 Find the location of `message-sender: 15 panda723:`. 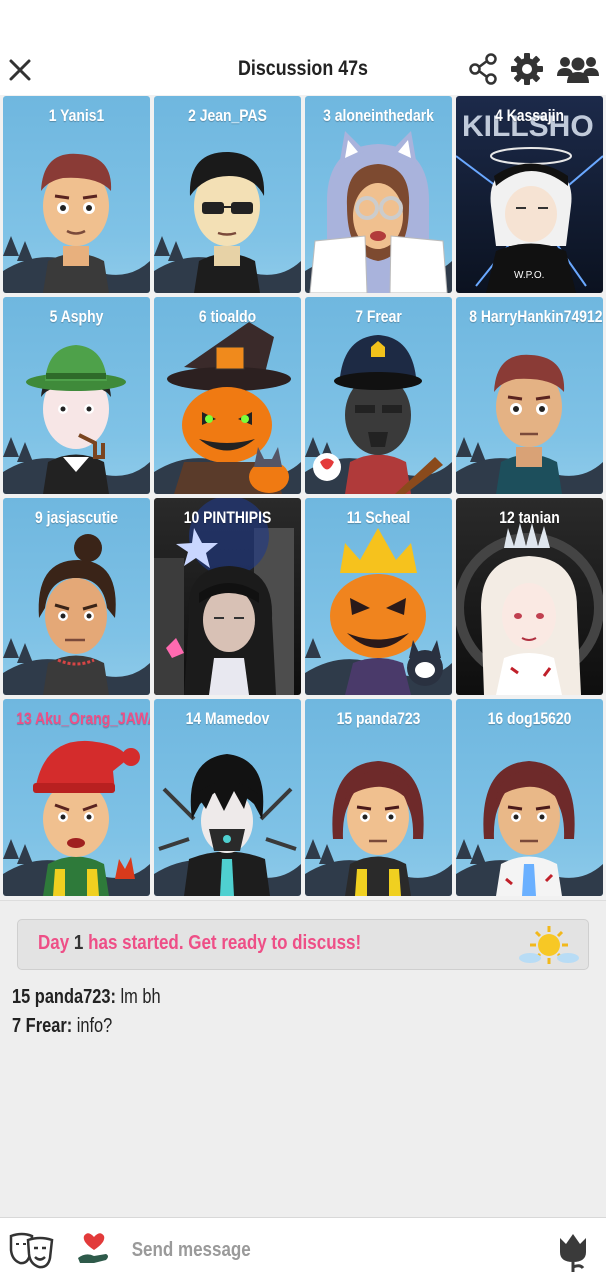

message-sender: 15 panda723: is located at coordinates (64, 997).